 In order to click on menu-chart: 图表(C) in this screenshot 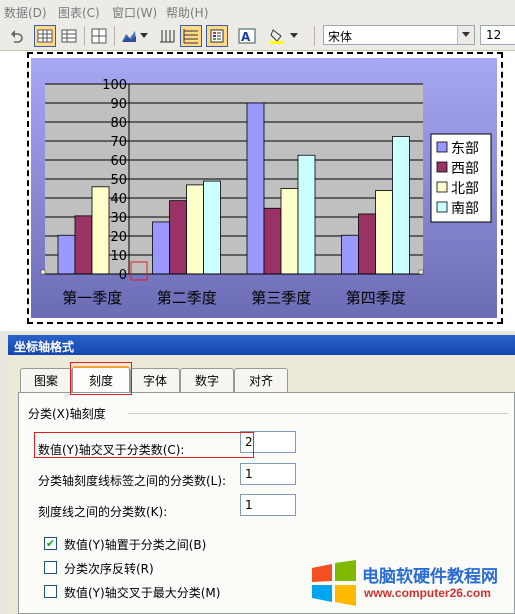, I will do `click(79, 12)`.